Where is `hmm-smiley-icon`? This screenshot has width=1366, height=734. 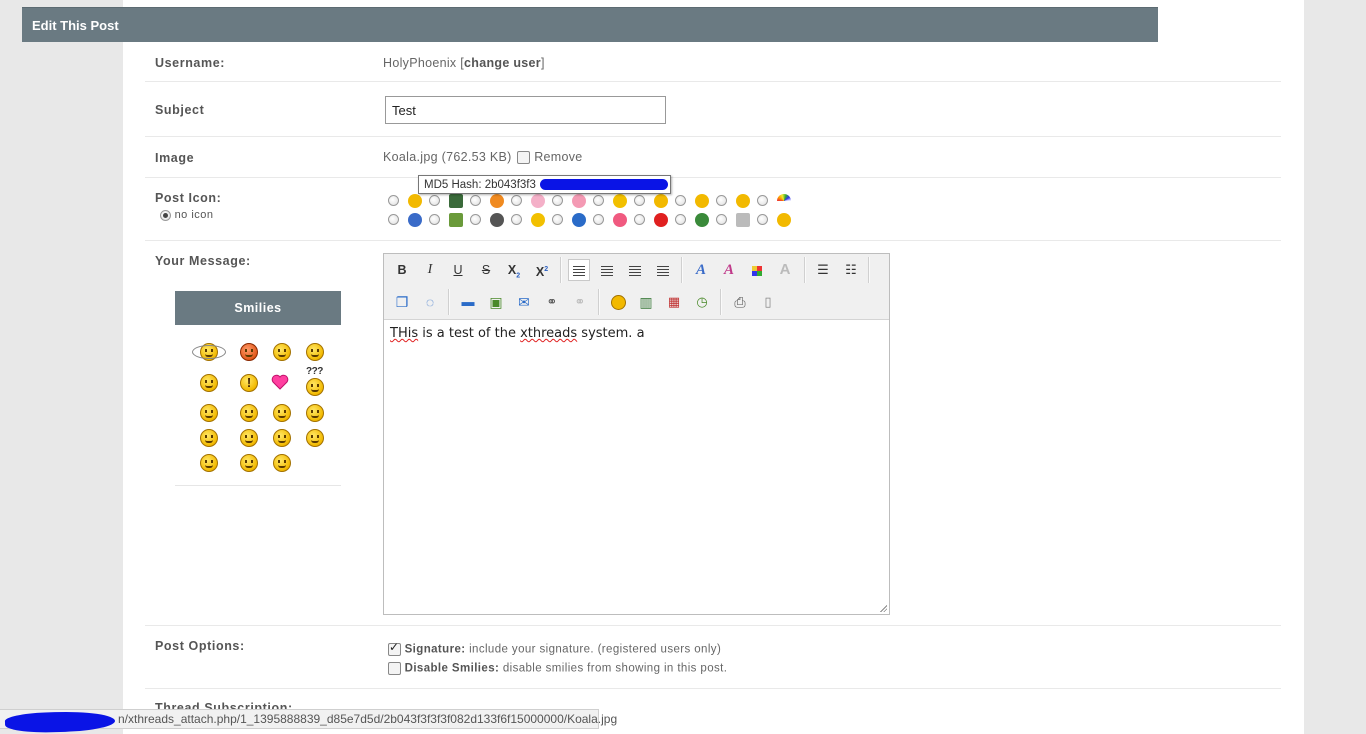 hmm-smiley-icon is located at coordinates (282, 413).